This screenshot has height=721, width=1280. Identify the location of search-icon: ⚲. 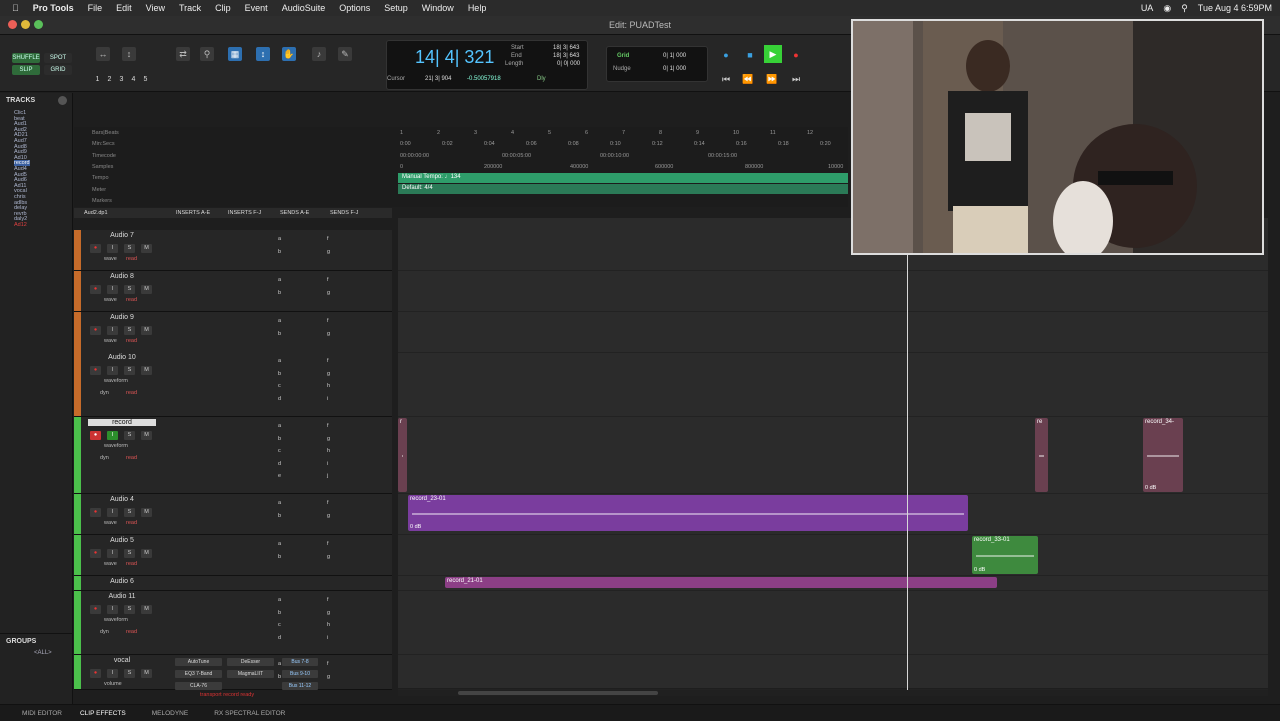
(1184, 8).